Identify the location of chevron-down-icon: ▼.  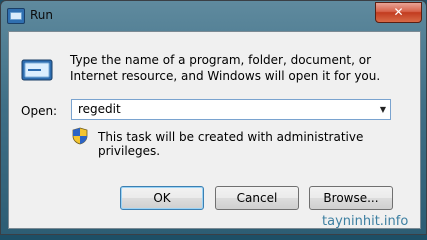
(383, 109).